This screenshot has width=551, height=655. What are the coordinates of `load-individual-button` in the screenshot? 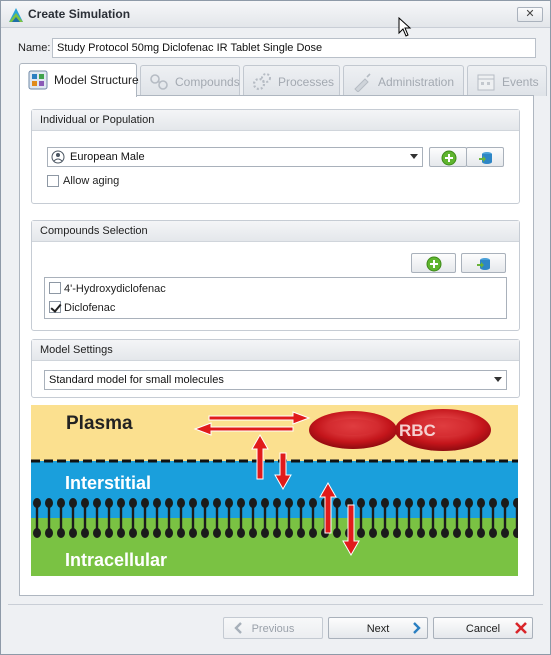 It's located at (485, 157).